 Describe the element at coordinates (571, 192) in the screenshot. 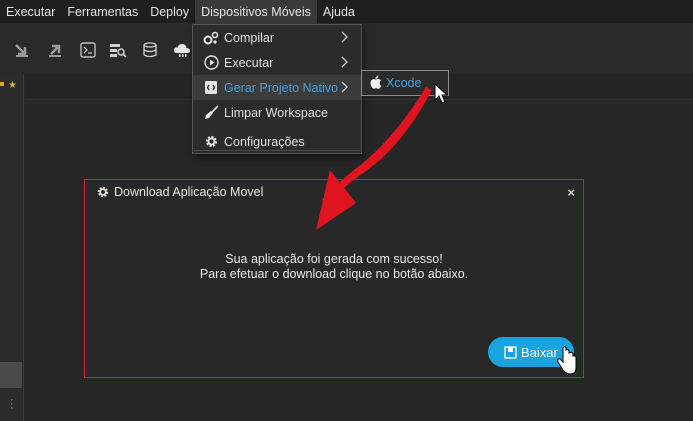

I see `close-icon: ×` at that location.